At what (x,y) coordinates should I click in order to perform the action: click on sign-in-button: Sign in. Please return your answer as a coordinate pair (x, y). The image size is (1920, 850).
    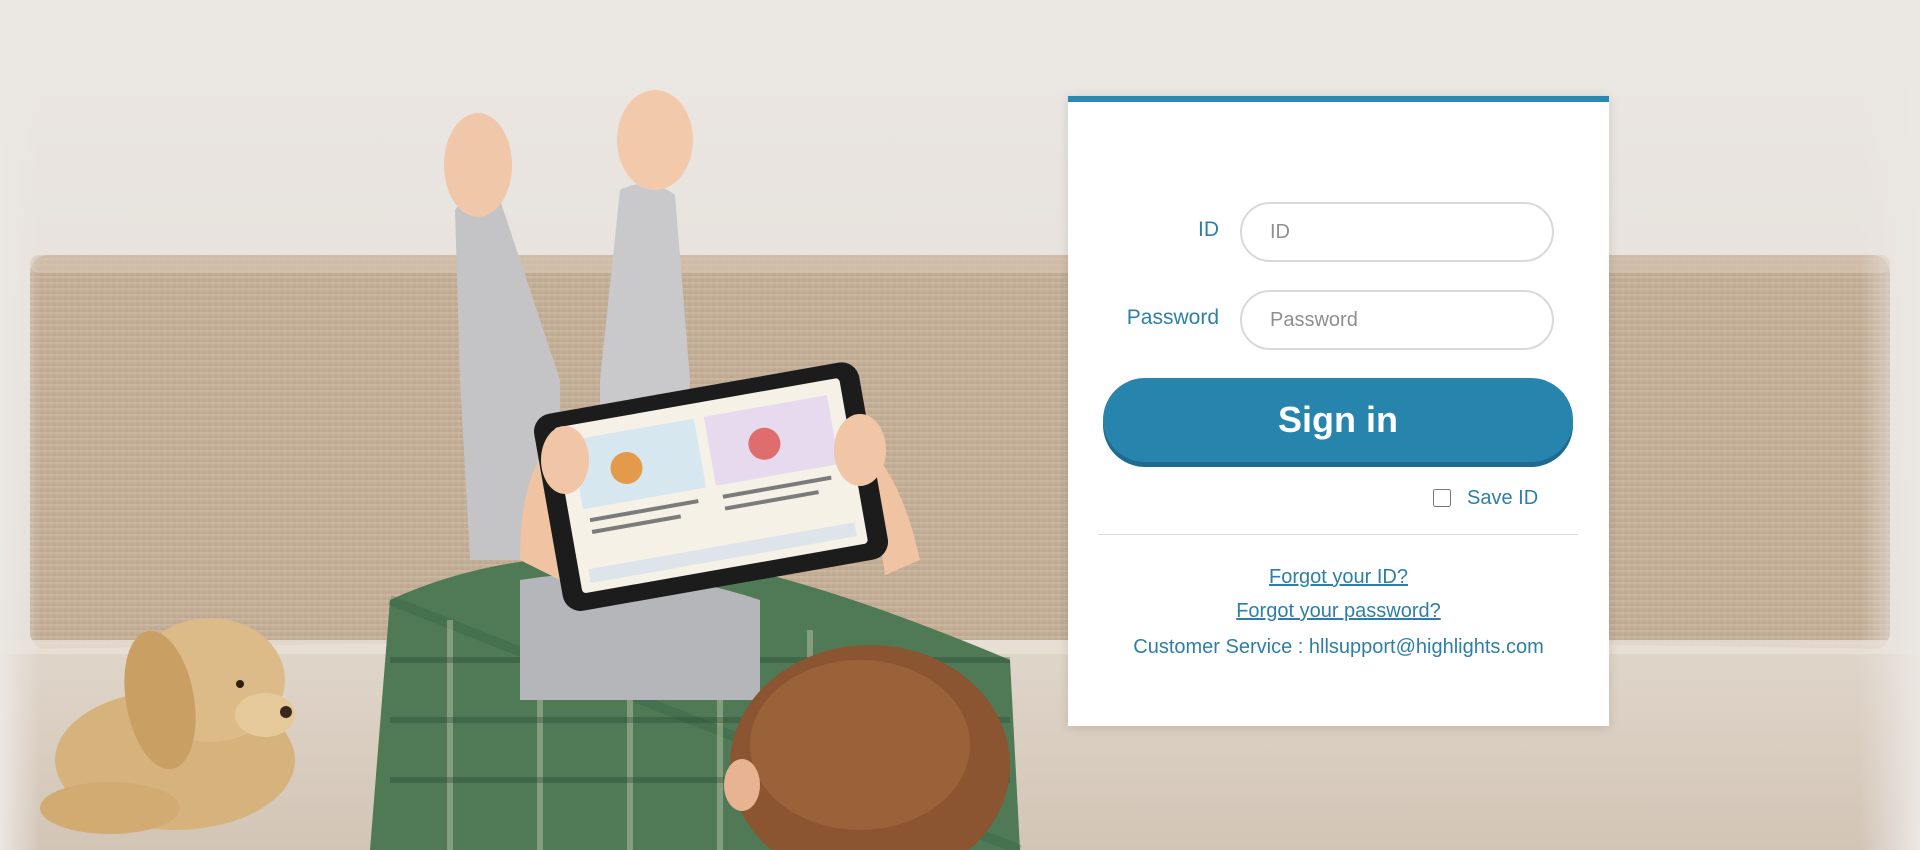
    Looking at the image, I should click on (1338, 420).